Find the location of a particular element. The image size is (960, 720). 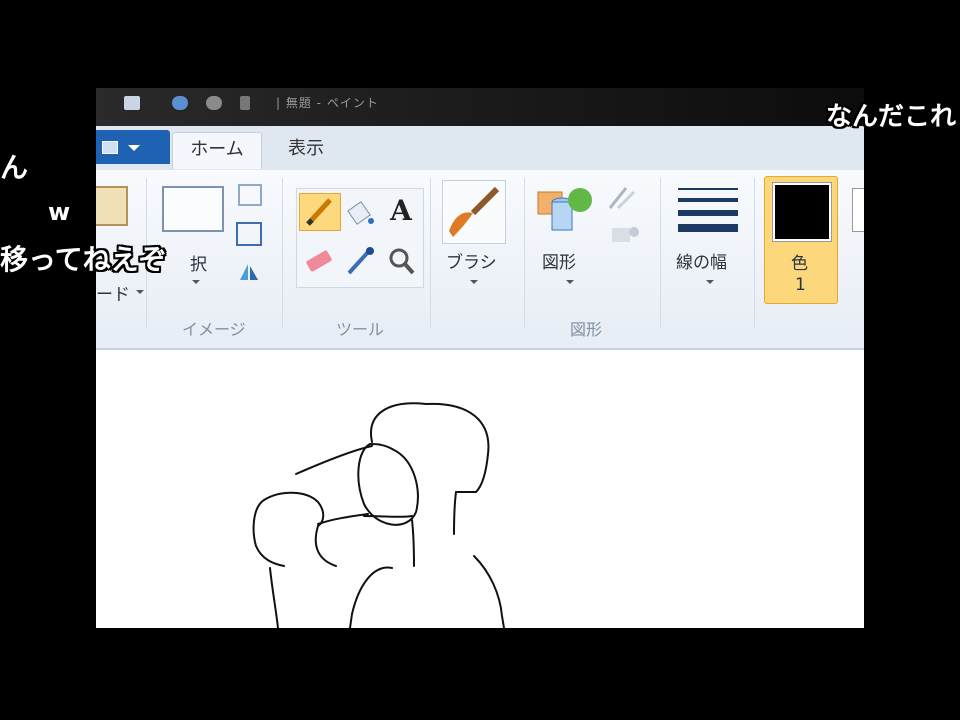

color1-swatch is located at coordinates (802, 212).